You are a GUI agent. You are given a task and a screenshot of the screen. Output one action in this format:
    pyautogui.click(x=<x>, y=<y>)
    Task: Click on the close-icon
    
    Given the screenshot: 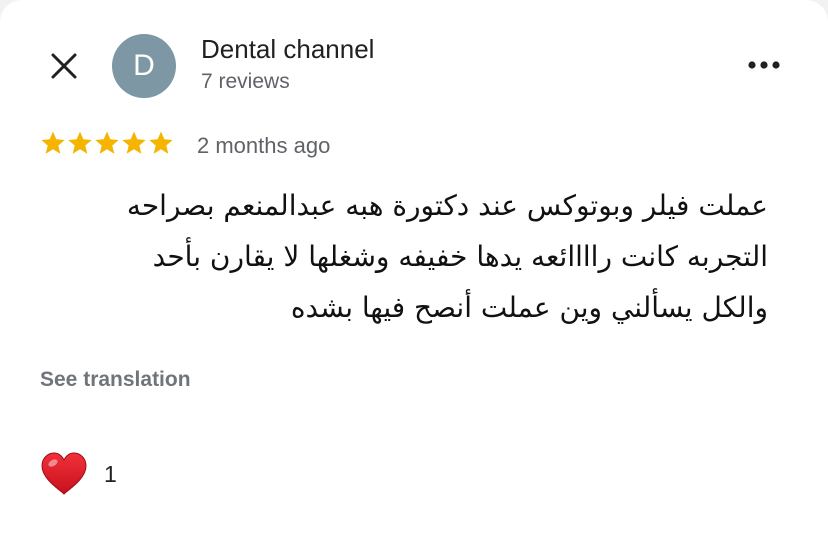 What is the action you would take?
    pyautogui.click(x=64, y=66)
    